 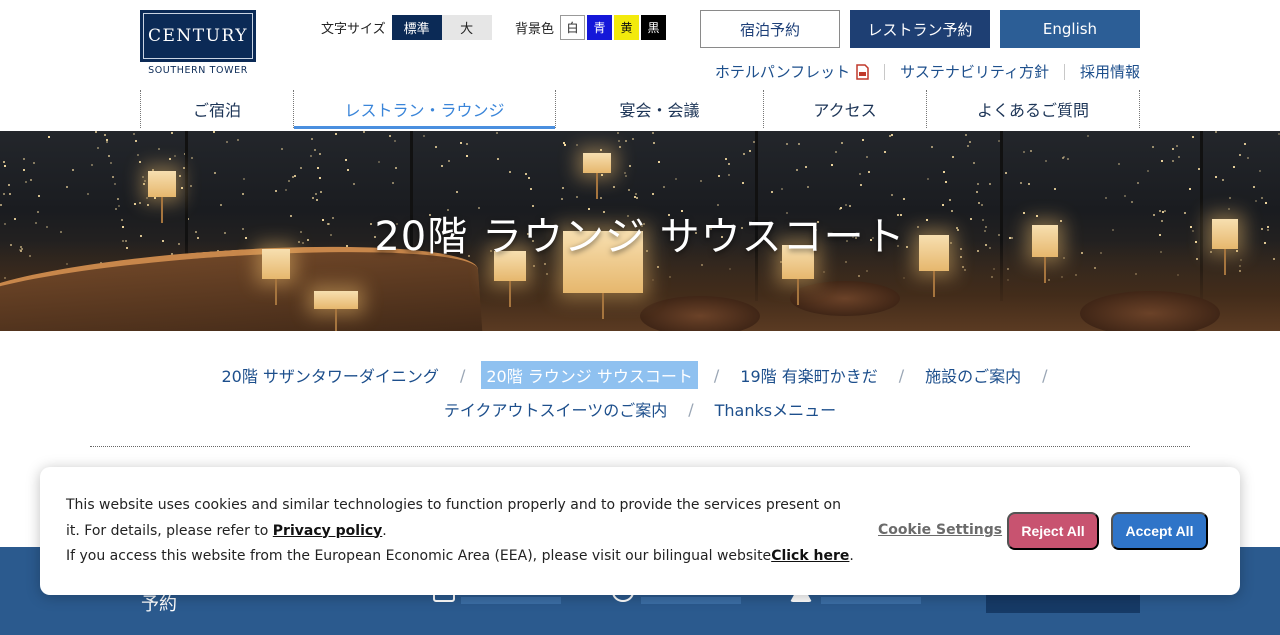 I want to click on background-color-switcher: 背景色 白 青 黄 黒, so click(x=591, y=27).